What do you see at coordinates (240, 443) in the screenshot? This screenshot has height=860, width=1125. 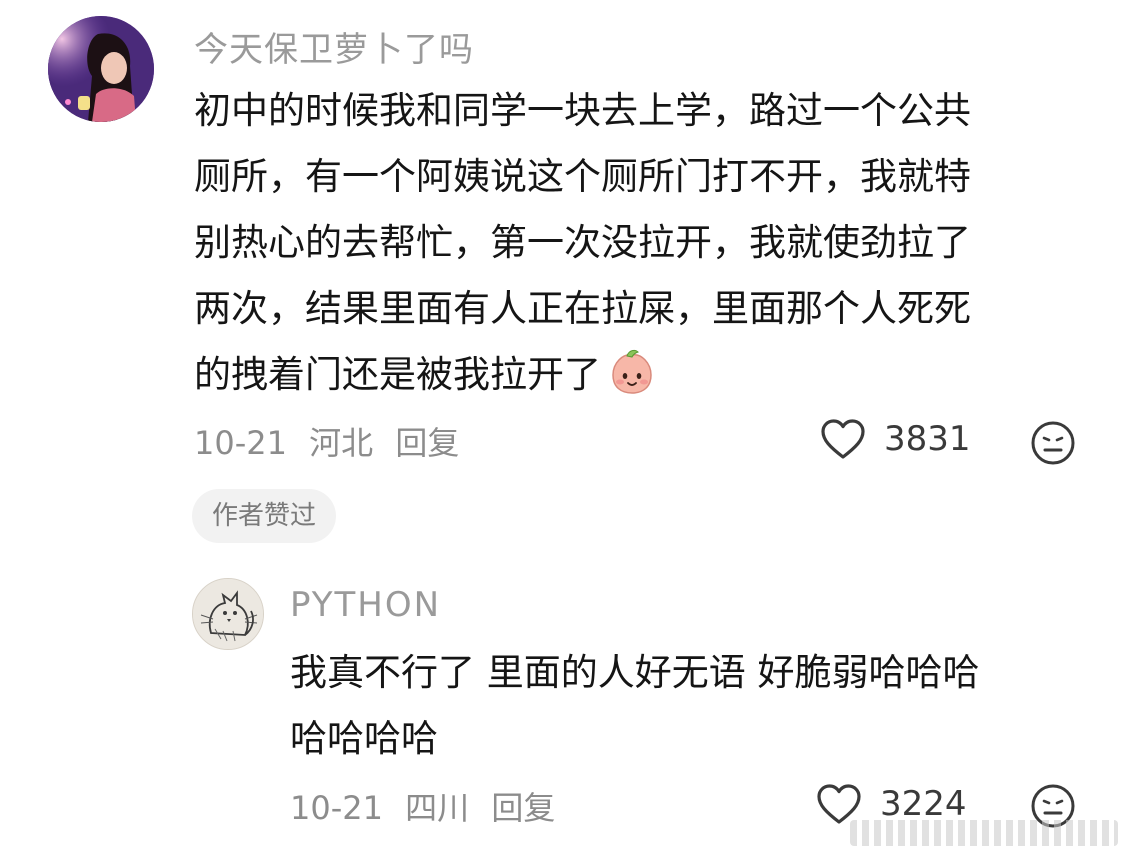 I see `comment-date: 10-21` at bounding box center [240, 443].